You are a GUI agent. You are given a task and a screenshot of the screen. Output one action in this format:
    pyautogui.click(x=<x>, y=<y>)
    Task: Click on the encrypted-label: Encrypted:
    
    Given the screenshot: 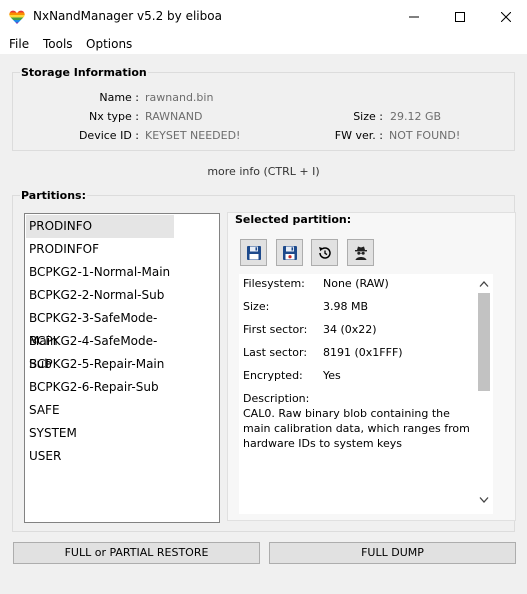 What is the action you would take?
    pyautogui.click(x=273, y=375)
    